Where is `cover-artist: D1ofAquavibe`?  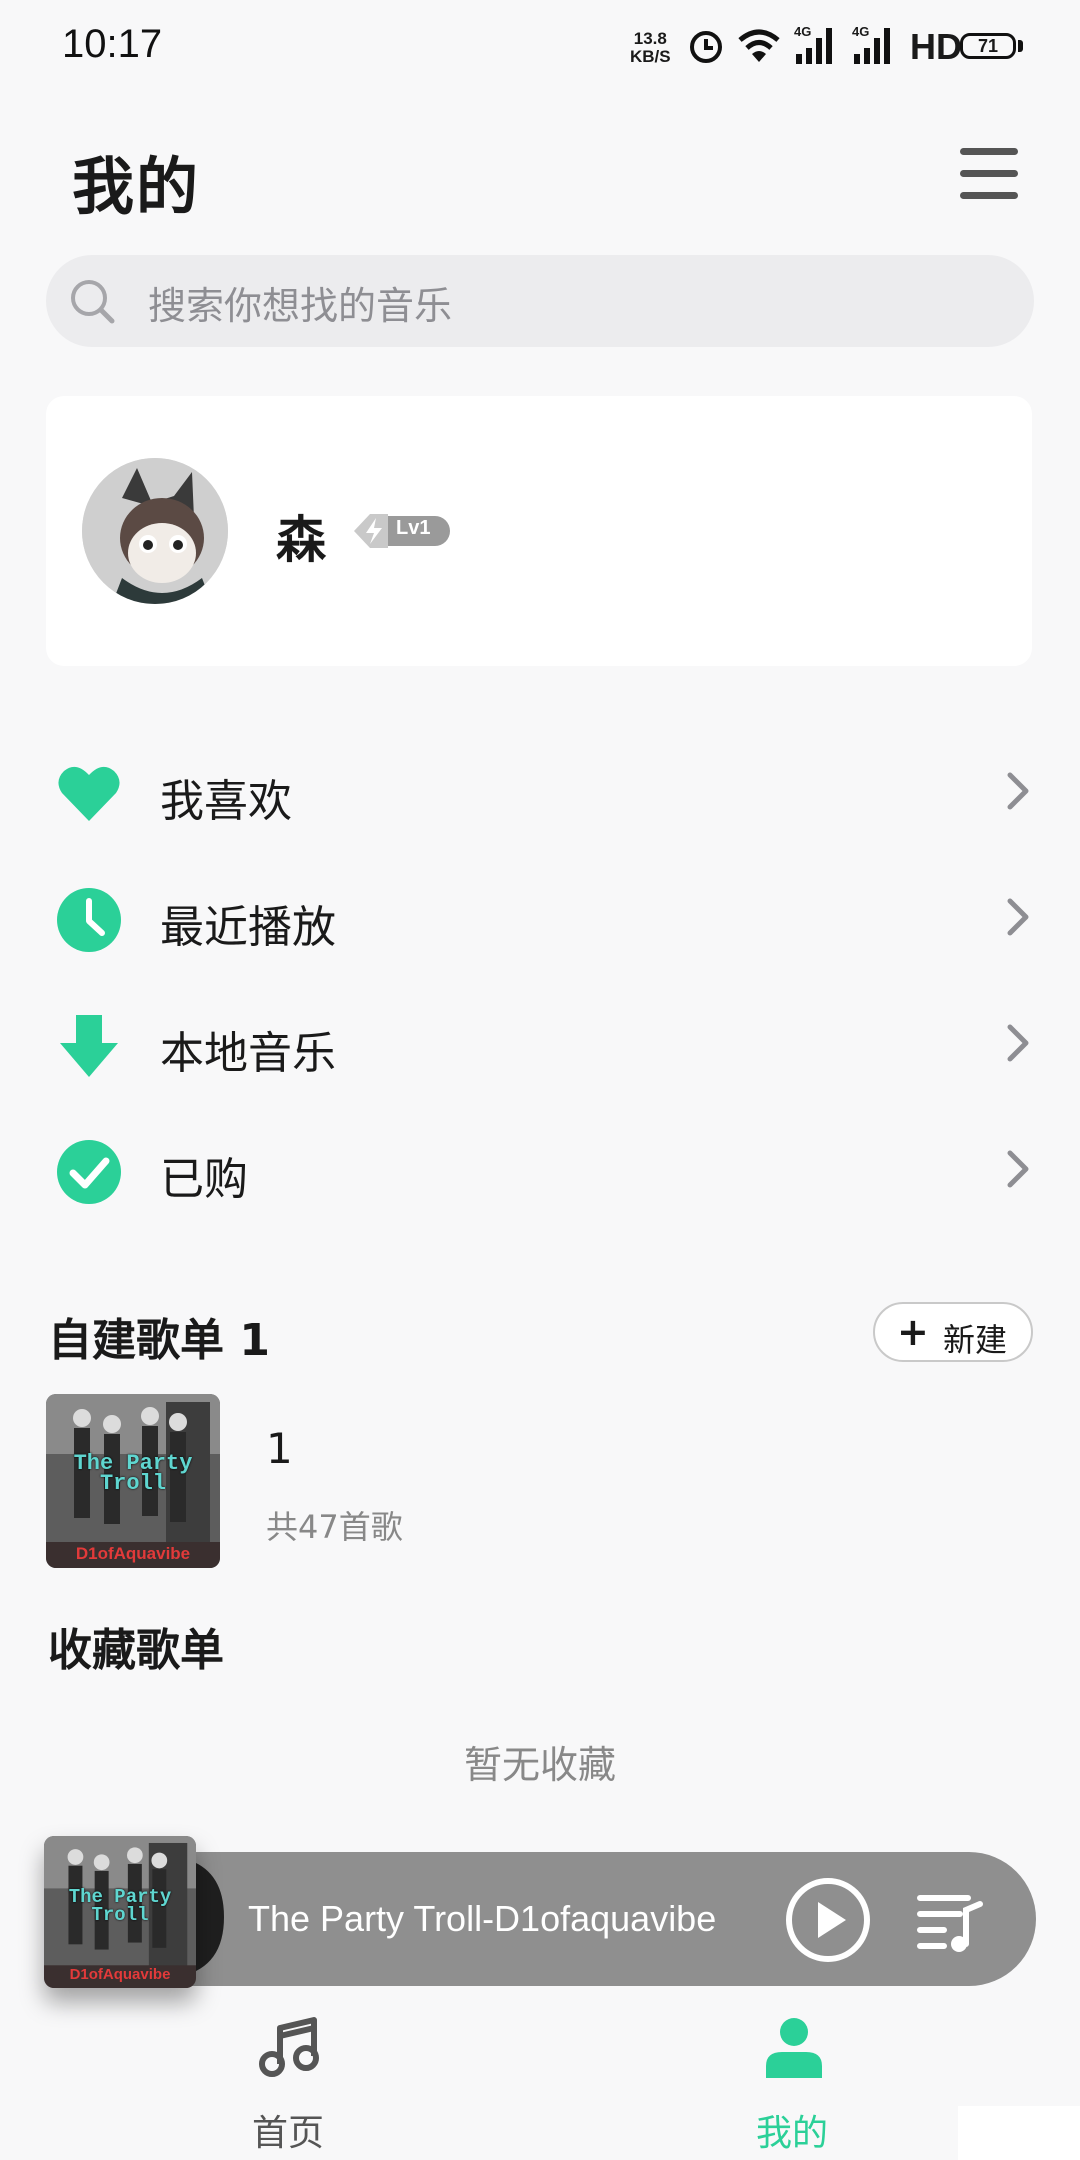 cover-artist: D1ofAquavibe is located at coordinates (133, 1553).